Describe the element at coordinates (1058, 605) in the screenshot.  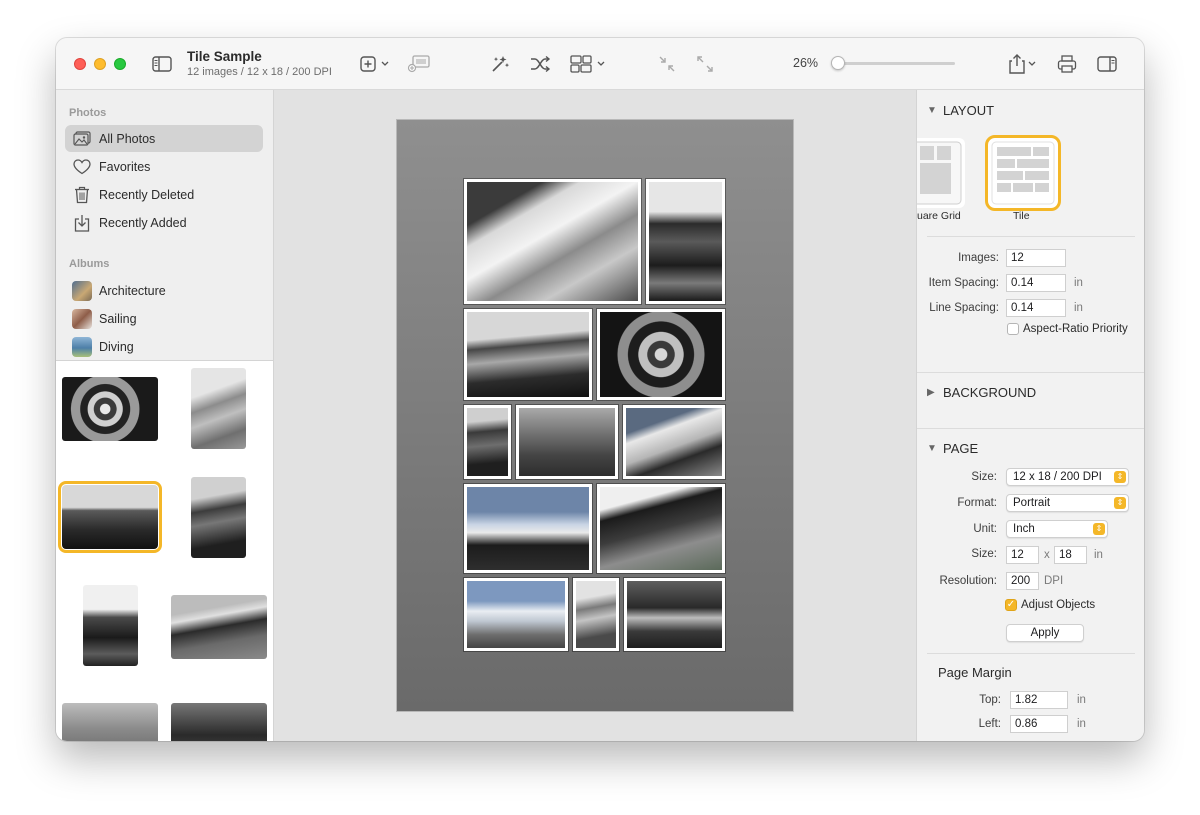
I see `adjust-objects-label: Adjust Objects` at that location.